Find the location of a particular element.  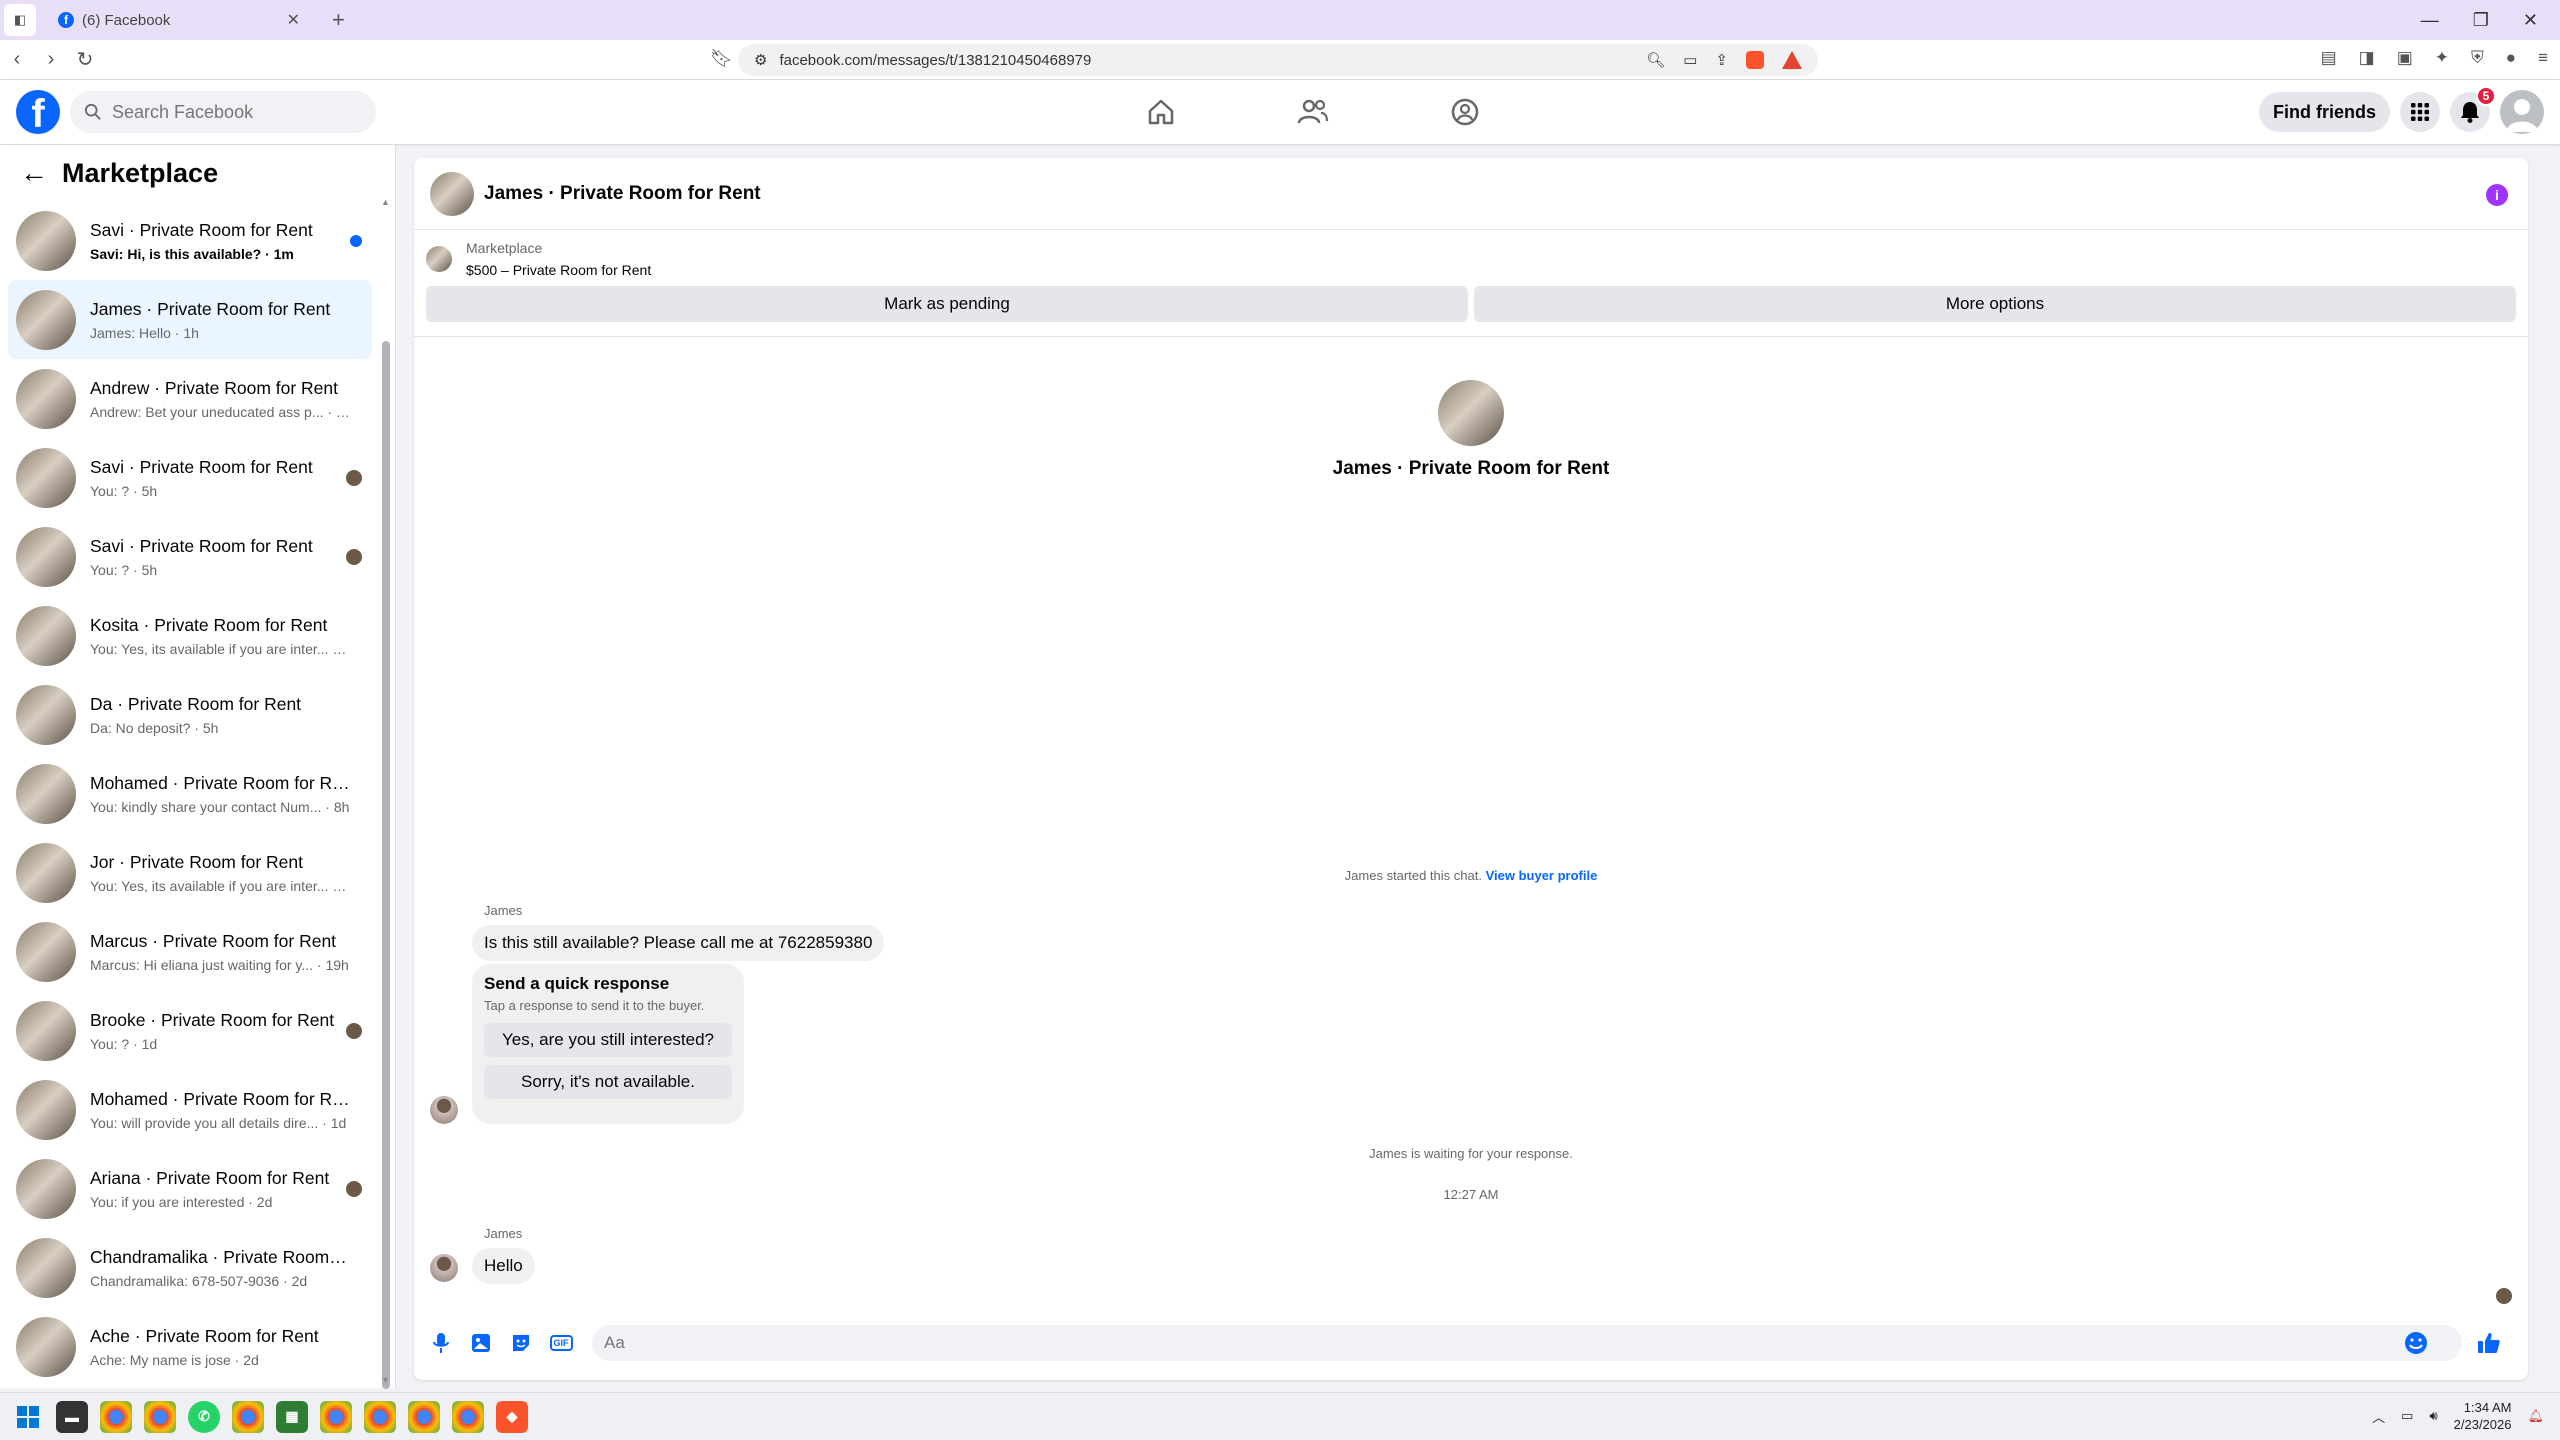

spreadsheet-icon: ▦ is located at coordinates (292, 1416).